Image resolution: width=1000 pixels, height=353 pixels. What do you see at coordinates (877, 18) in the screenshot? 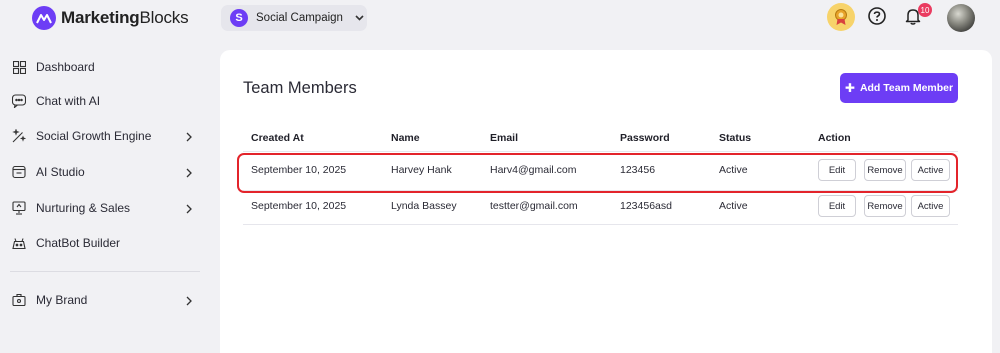
I see `help-icon` at bounding box center [877, 18].